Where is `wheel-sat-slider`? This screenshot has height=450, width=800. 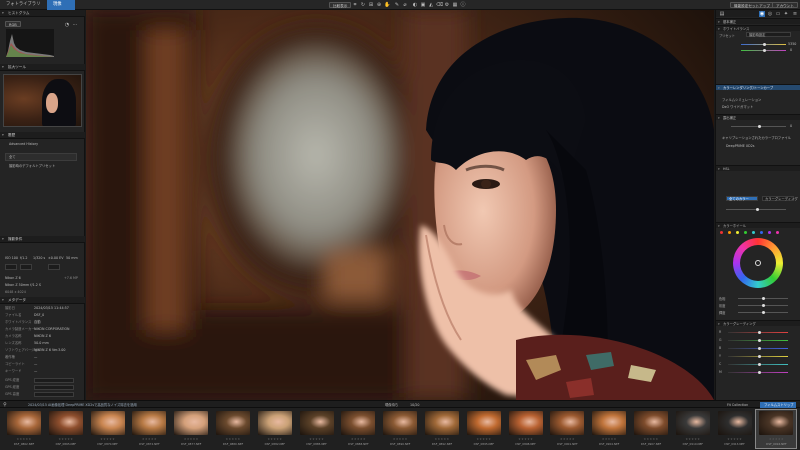
wheel-sat-slider is located at coordinates (763, 305).